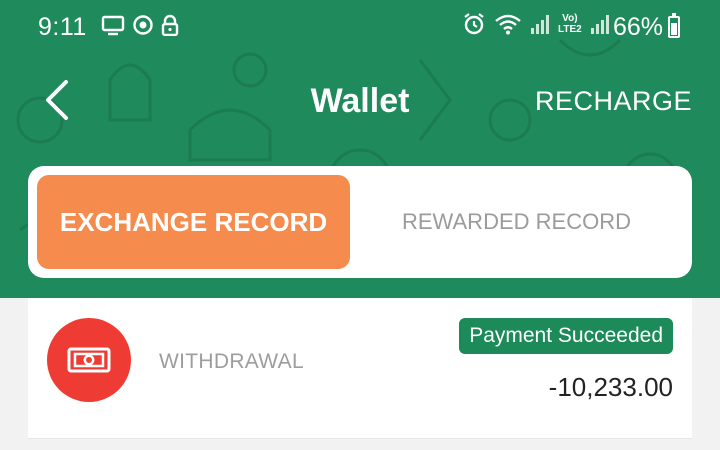 This screenshot has width=720, height=450. What do you see at coordinates (638, 27) in the screenshot?
I see `battery-percent: 66%` at bounding box center [638, 27].